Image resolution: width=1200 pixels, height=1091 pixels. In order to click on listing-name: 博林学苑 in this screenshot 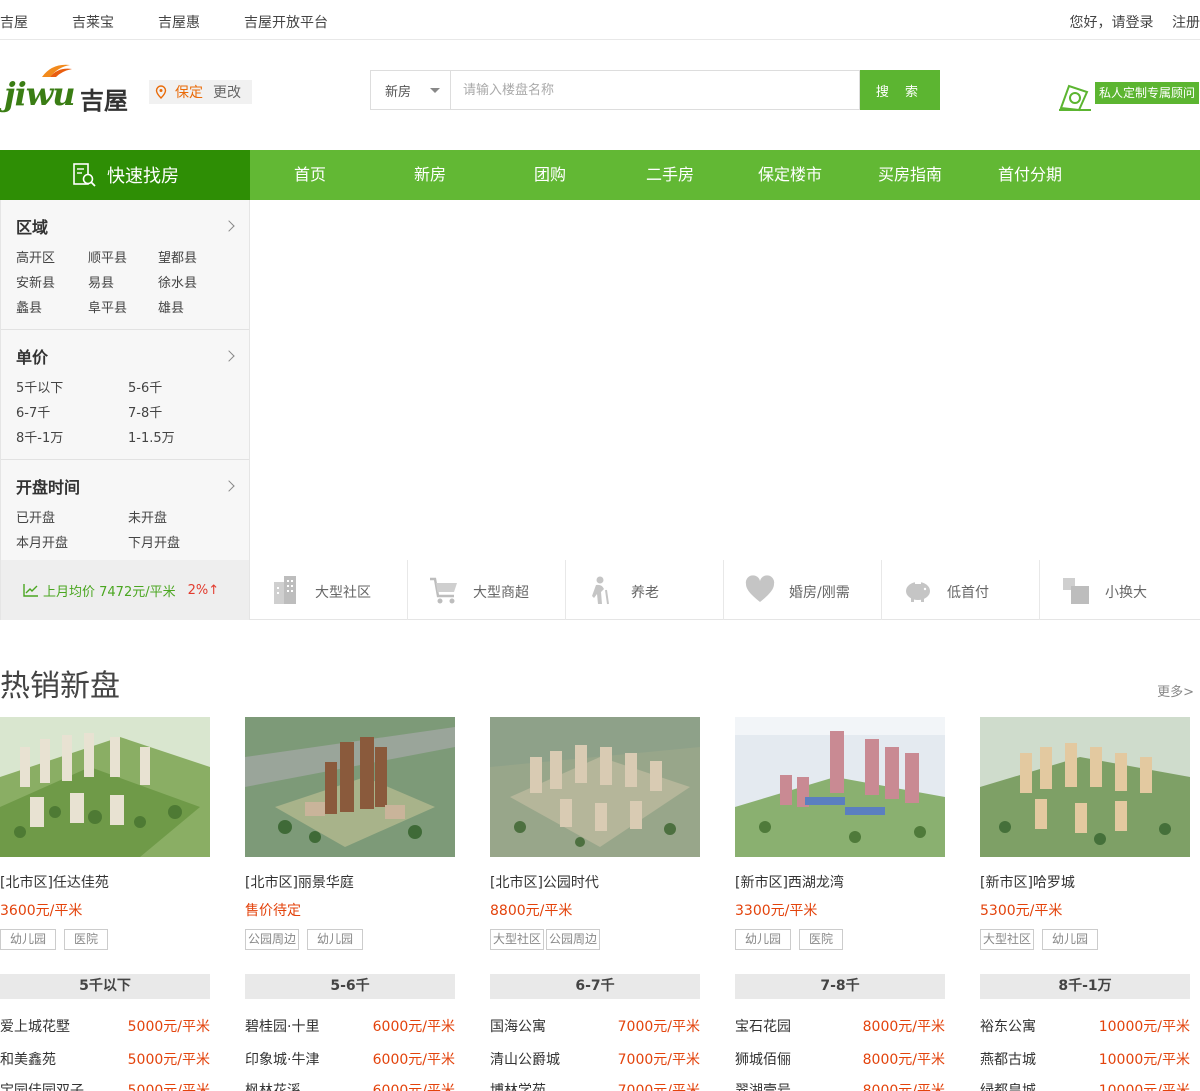, I will do `click(518, 1087)`.